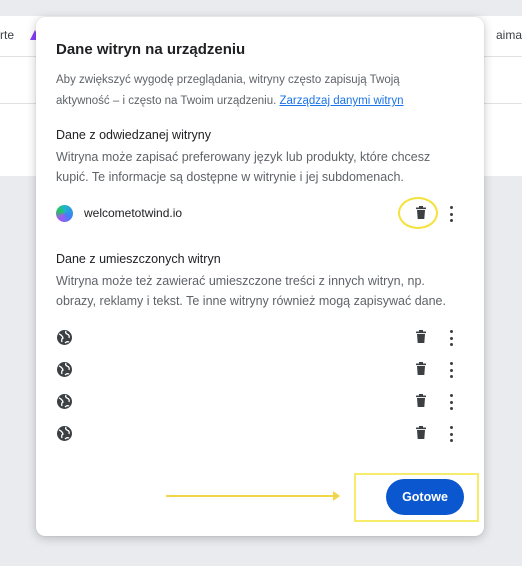 Image resolution: width=522 pixels, height=566 pixels. What do you see at coordinates (342, 101) in the screenshot?
I see `manage-site-data-link: Zarządzaj danymi witryn` at bounding box center [342, 101].